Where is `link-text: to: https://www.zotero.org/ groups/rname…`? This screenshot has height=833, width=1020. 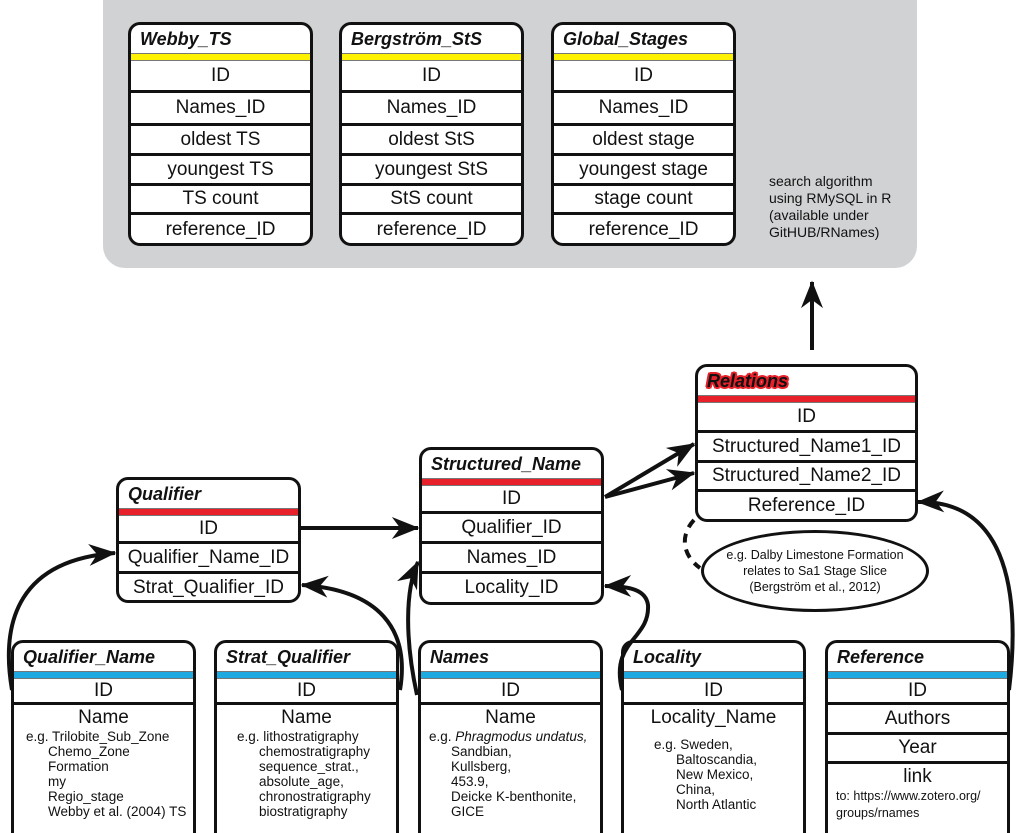
link-text: to: https://www.zotero.org/ groups/rname… is located at coordinates (917, 805).